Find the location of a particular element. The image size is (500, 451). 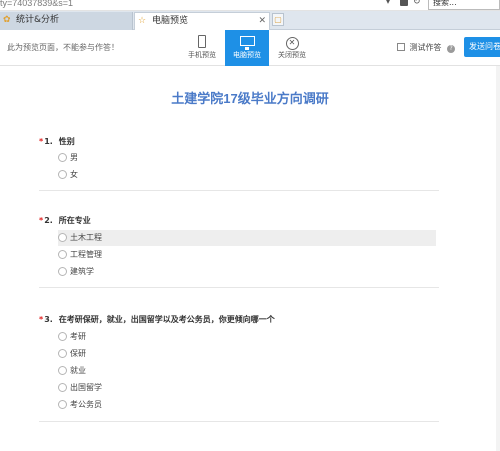

send-survey-button: 发送问卷 is located at coordinates (482, 47).